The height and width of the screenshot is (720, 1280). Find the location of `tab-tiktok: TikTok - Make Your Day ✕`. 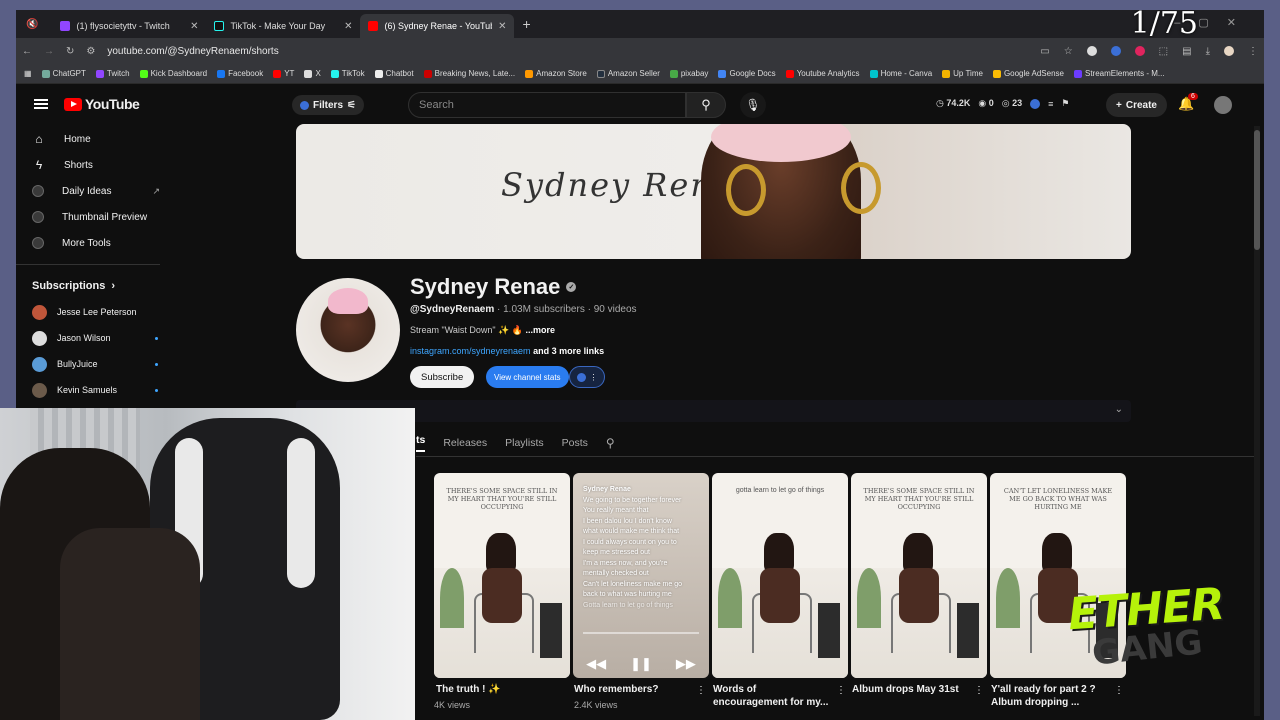

tab-tiktok: TikTok - Make Your Day ✕ is located at coordinates (283, 26).